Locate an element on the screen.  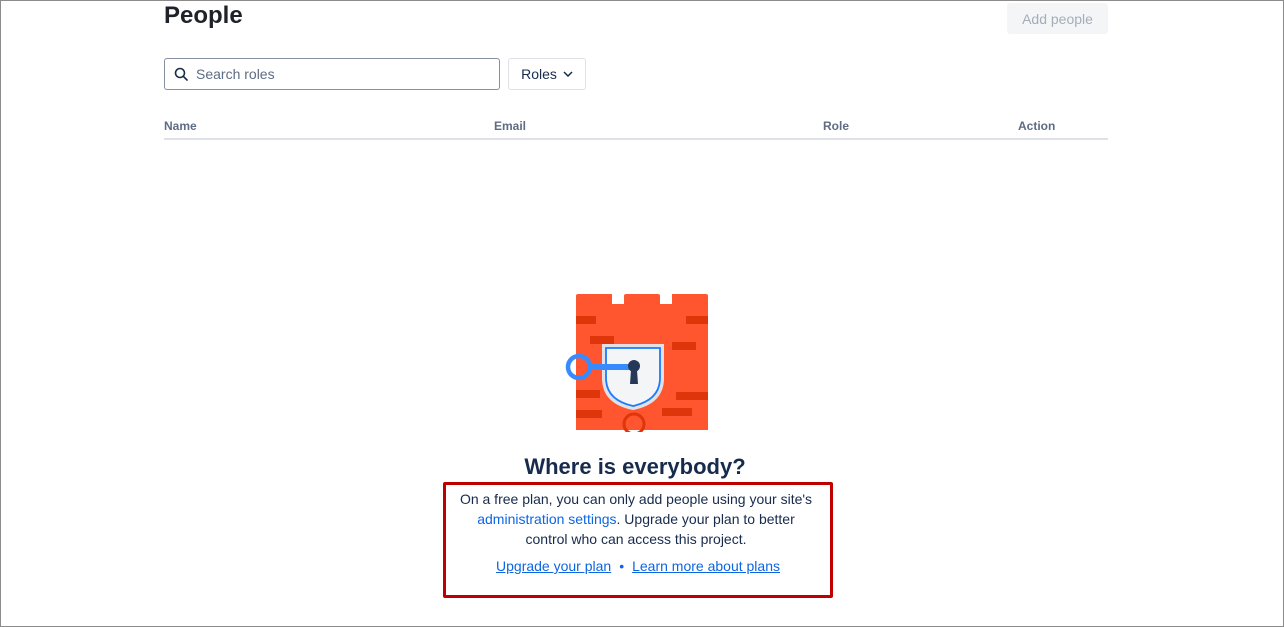
empty-state-actions: Upgrade your plan • Learn more about plans is located at coordinates (638, 566).